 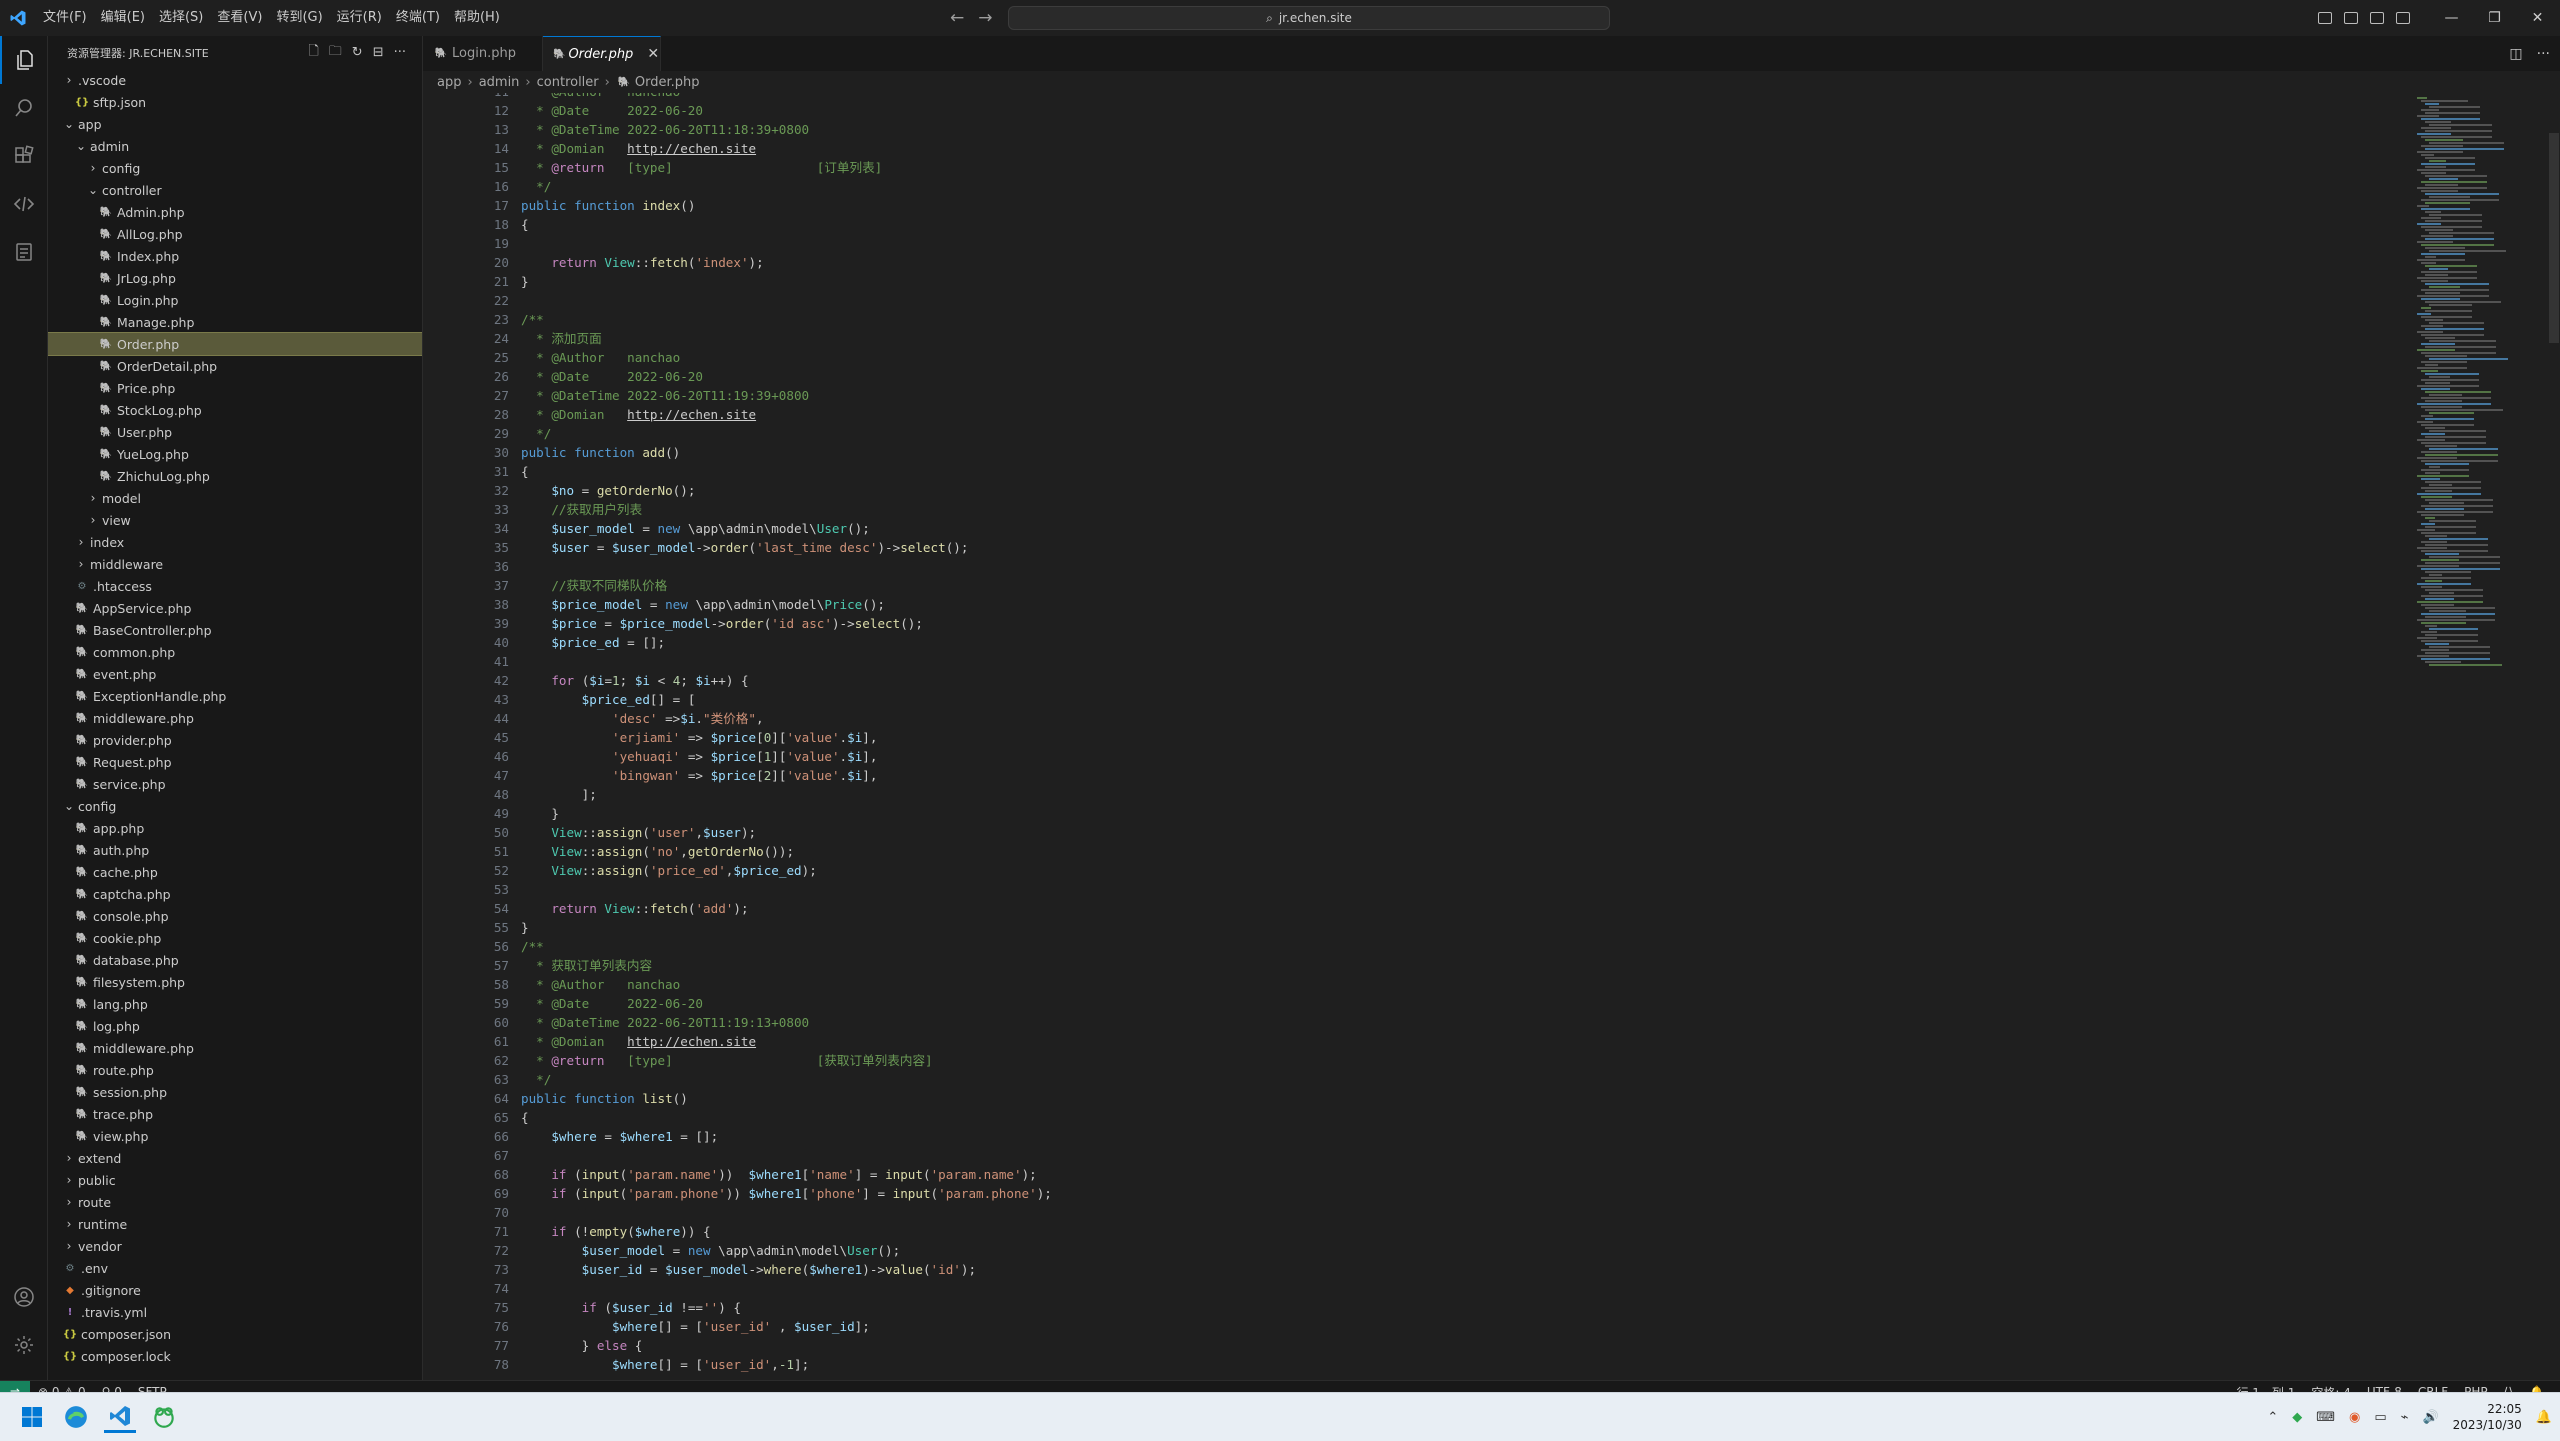 I want to click on sftp-icon, so click(x=23, y=252).